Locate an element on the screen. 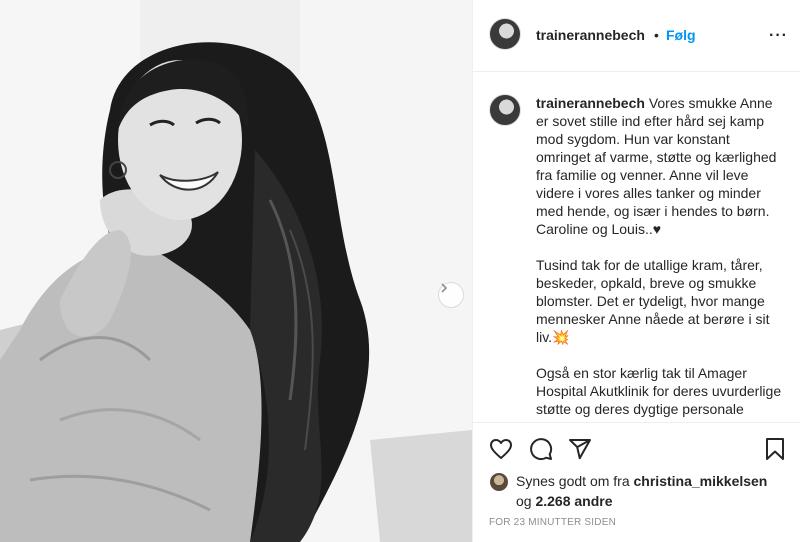 This screenshot has height=542, width=800. comment-icon is located at coordinates (541, 449).